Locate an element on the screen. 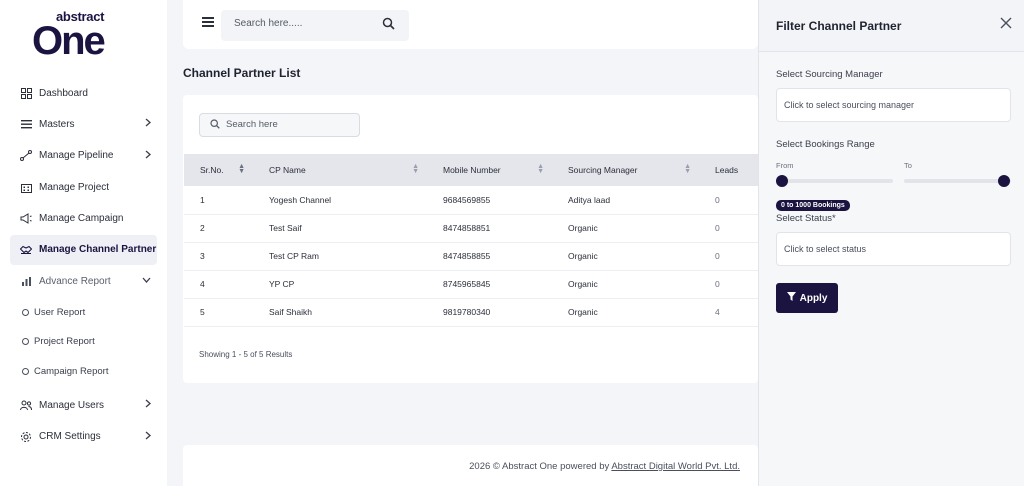 The image size is (1024, 486). sidebar-item-manage-campaign: Manage Campaign is located at coordinates (83, 219).